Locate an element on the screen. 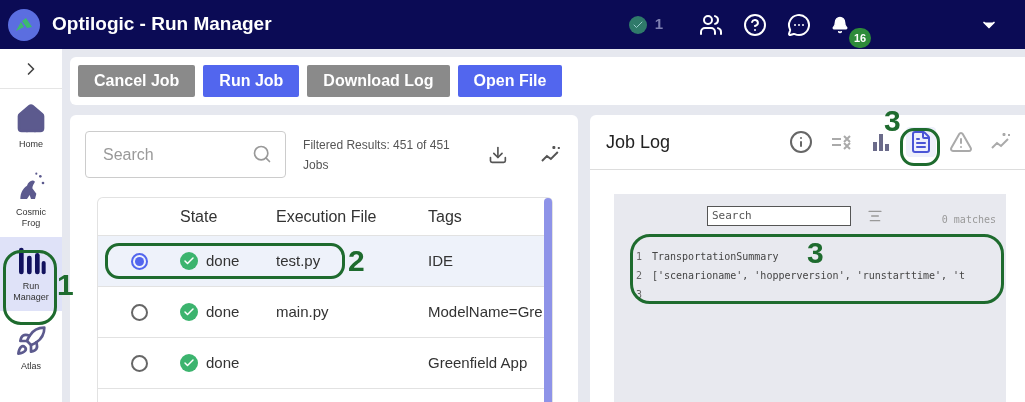 The height and width of the screenshot is (402, 1025). download-icon is located at coordinates (498, 154).